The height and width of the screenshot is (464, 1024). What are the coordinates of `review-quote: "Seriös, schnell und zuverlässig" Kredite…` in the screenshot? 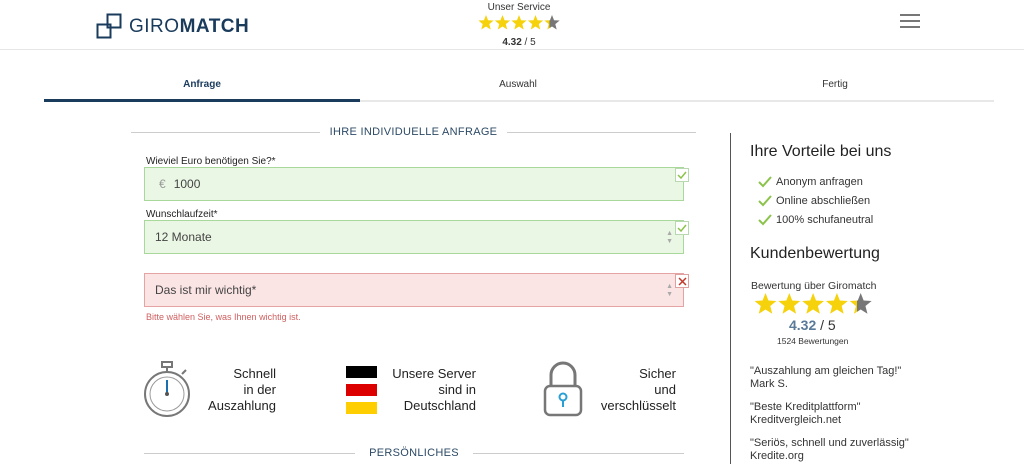 It's located at (829, 449).